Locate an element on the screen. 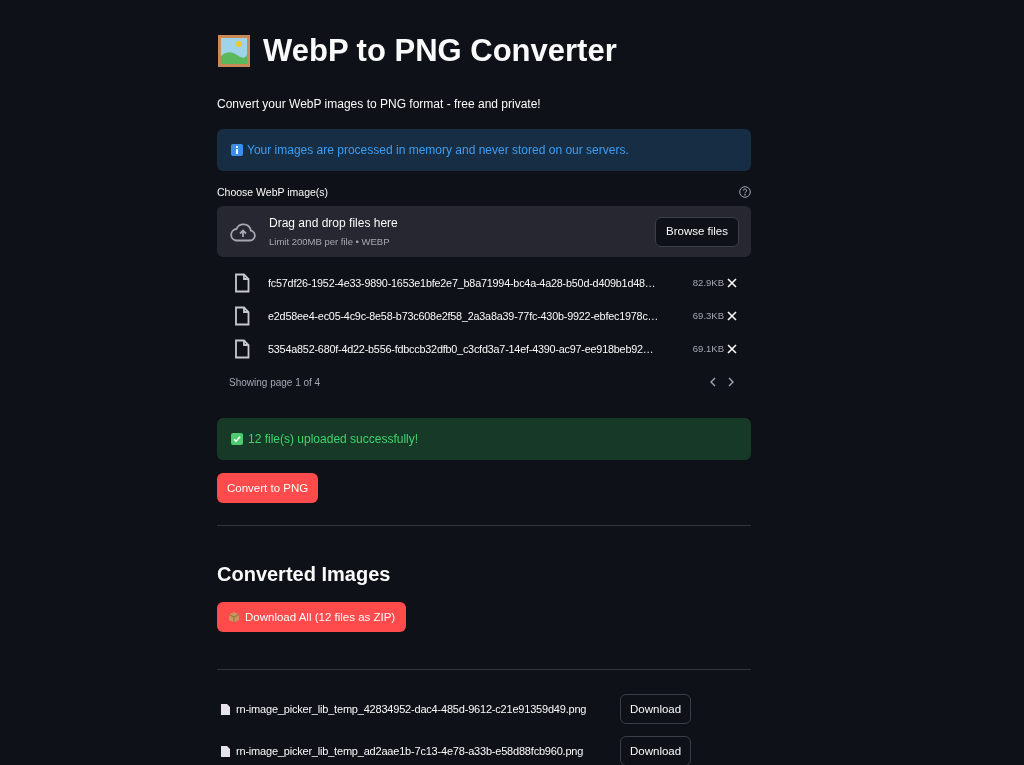 This screenshot has height=765, width=1024. info-message: Your images are processed in memory and never stored on our servers. is located at coordinates (438, 150).